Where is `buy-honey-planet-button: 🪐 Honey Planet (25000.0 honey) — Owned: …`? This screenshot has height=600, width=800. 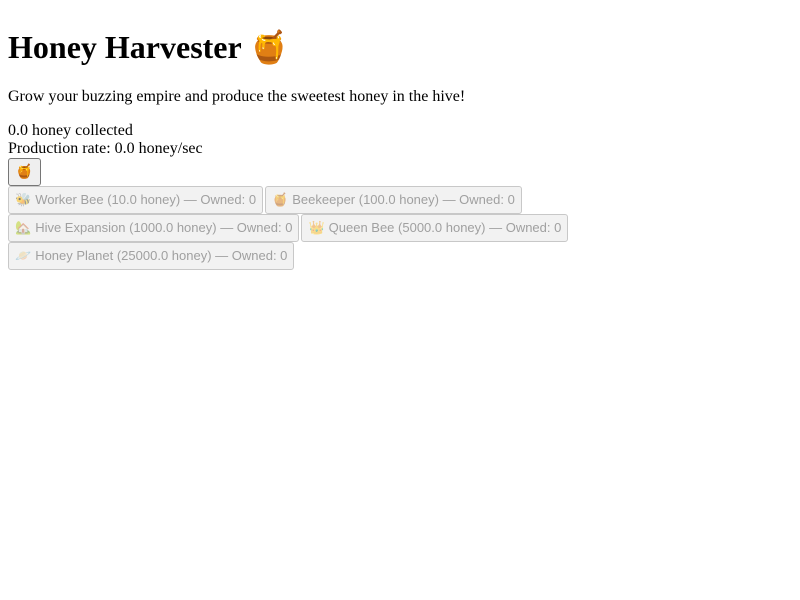 buy-honey-planet-button: 🪐 Honey Planet (25000.0 honey) — Owned: … is located at coordinates (151, 255).